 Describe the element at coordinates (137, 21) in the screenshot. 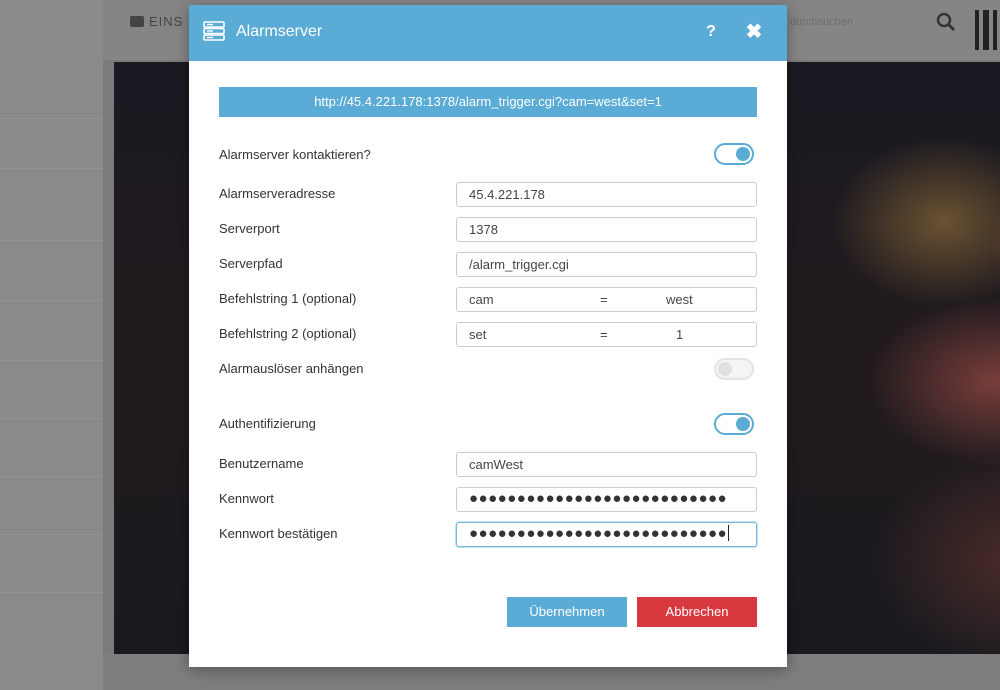

I see `camera-icon` at that location.